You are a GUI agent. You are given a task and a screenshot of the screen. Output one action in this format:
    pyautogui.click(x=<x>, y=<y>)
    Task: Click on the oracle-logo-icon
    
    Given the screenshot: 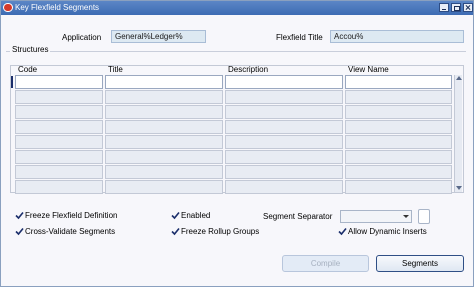 What is the action you would take?
    pyautogui.click(x=8, y=7)
    